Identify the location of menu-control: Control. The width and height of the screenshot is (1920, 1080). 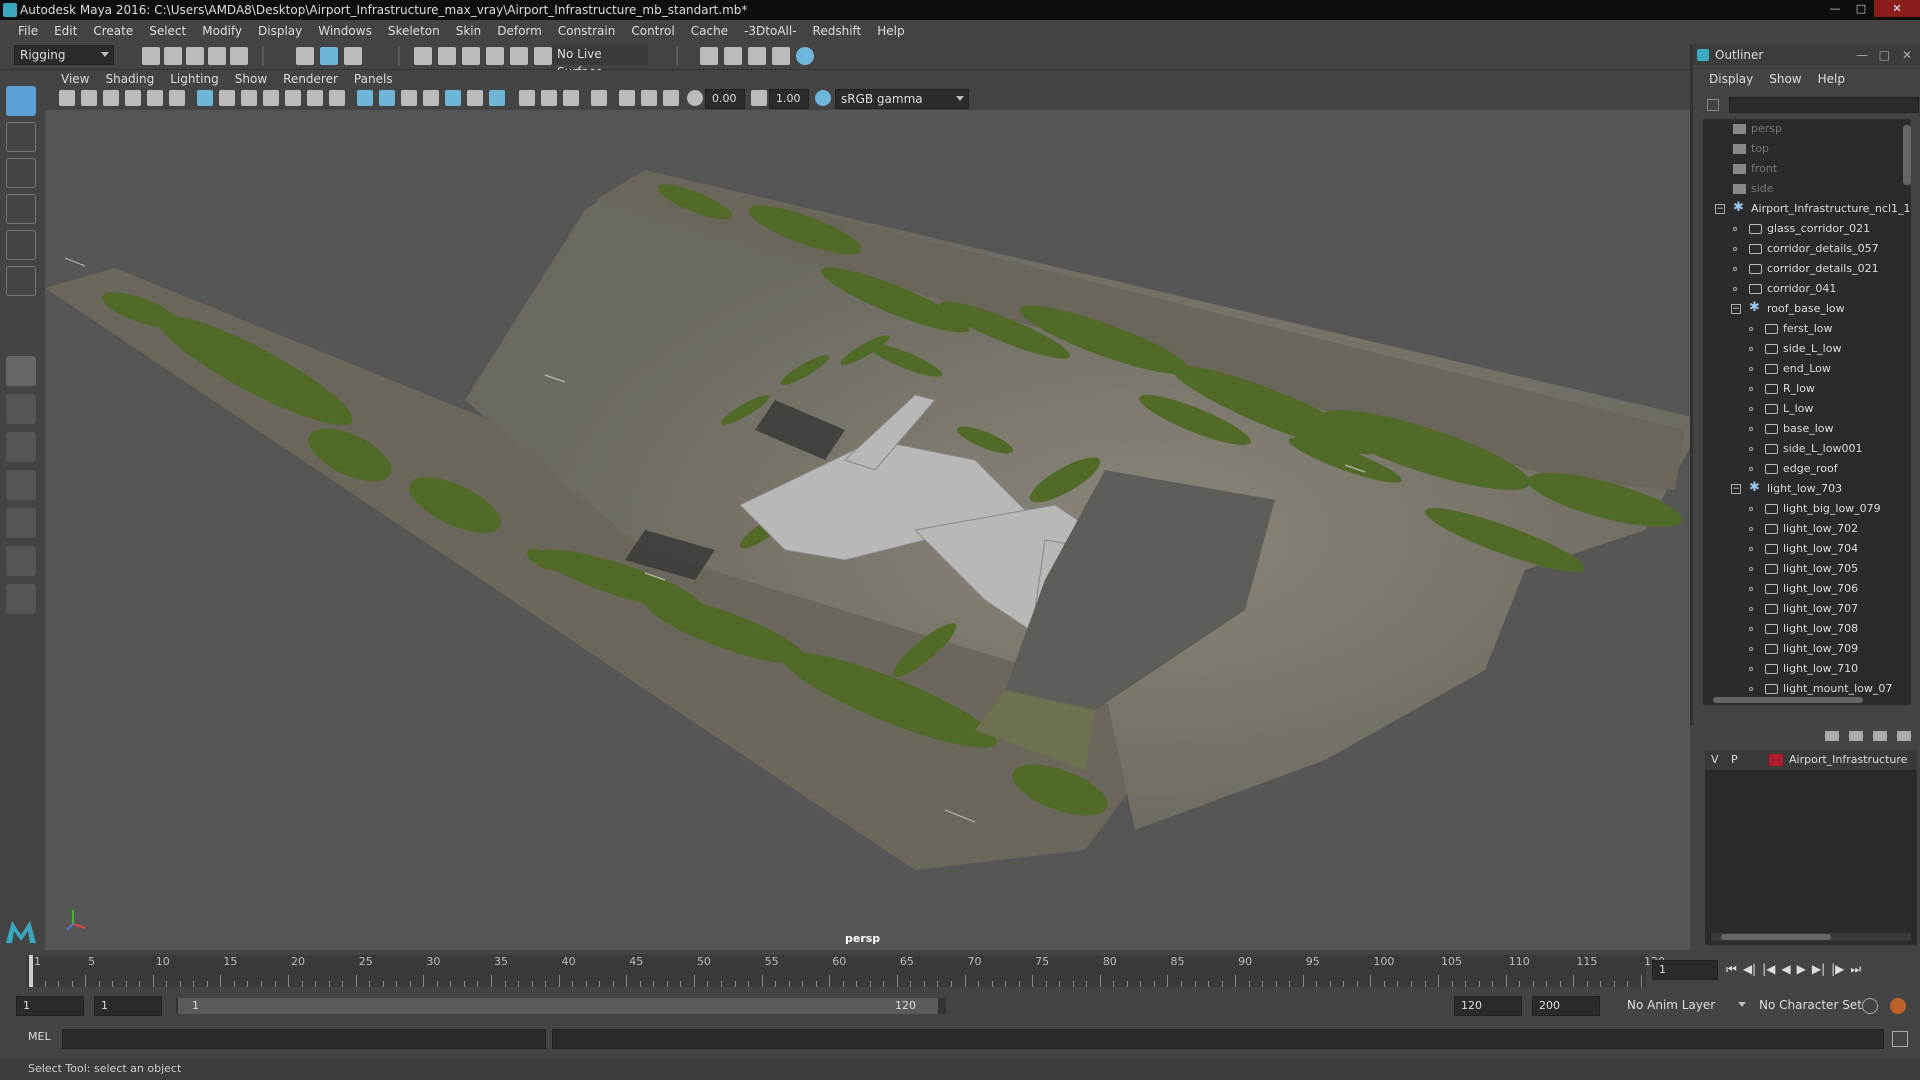
(652, 31).